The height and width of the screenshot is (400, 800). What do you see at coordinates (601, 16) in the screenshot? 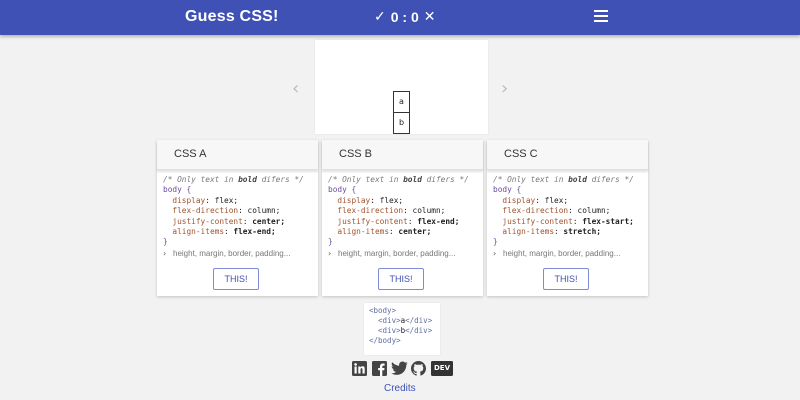
I see `menu-icon` at bounding box center [601, 16].